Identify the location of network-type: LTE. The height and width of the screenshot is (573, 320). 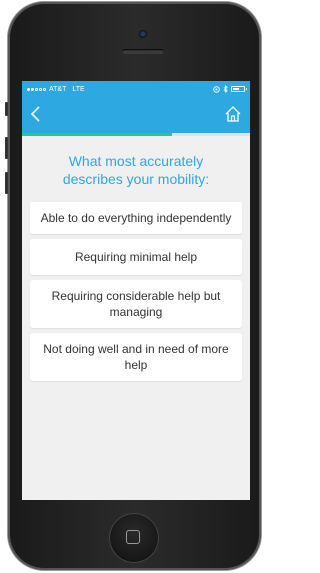
(78, 89).